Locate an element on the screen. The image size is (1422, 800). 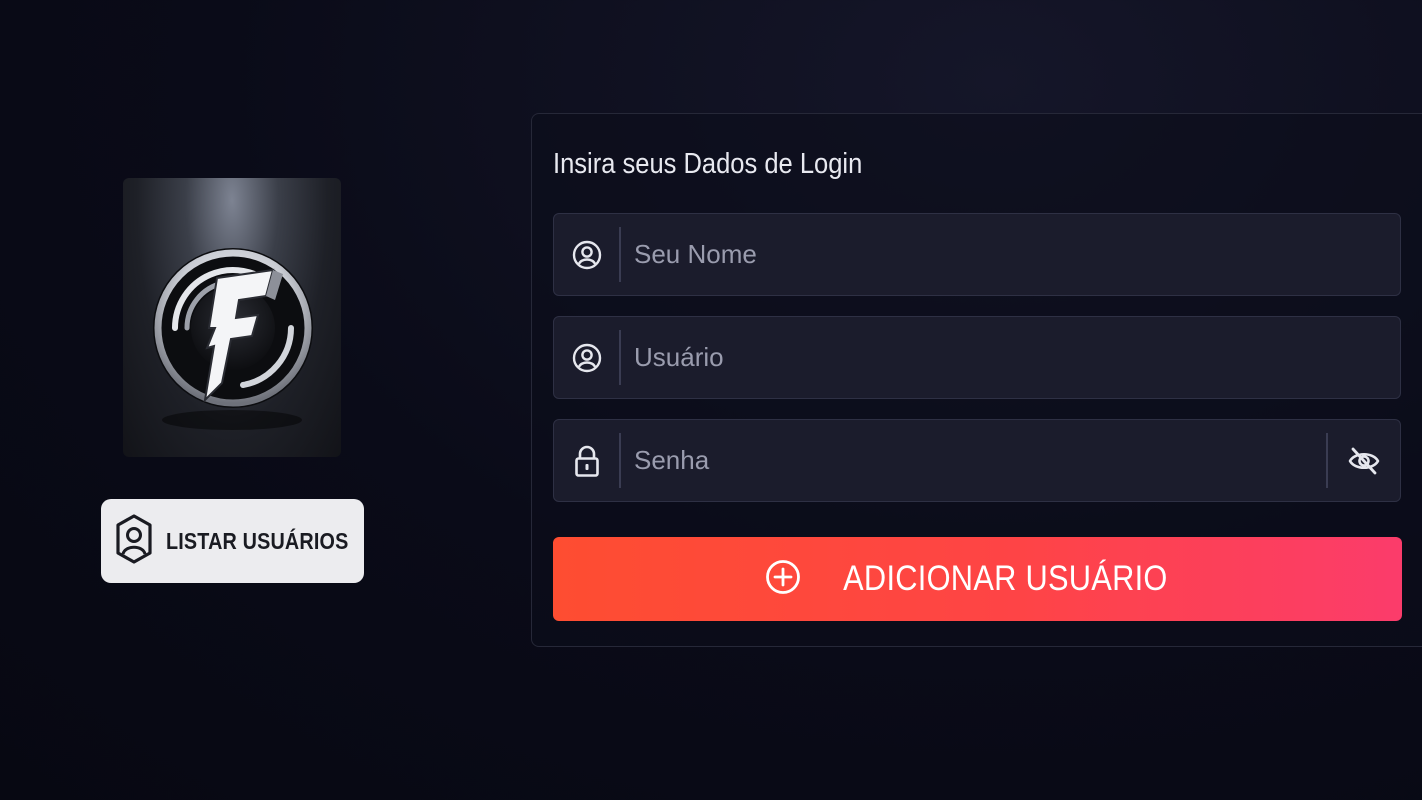
password-input is located at coordinates (974, 460).